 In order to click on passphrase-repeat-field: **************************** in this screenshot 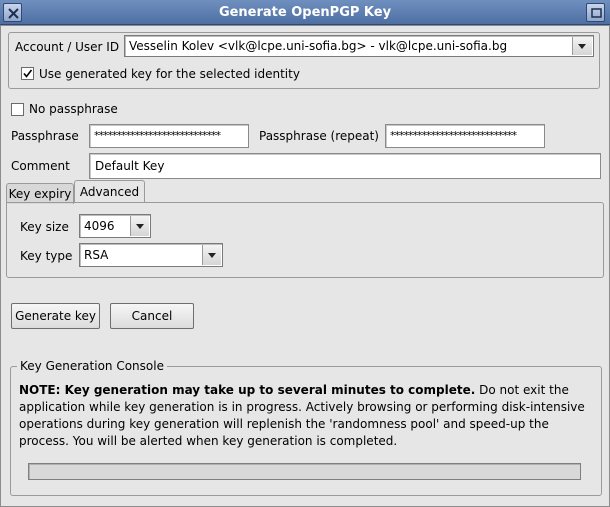, I will do `click(465, 136)`.